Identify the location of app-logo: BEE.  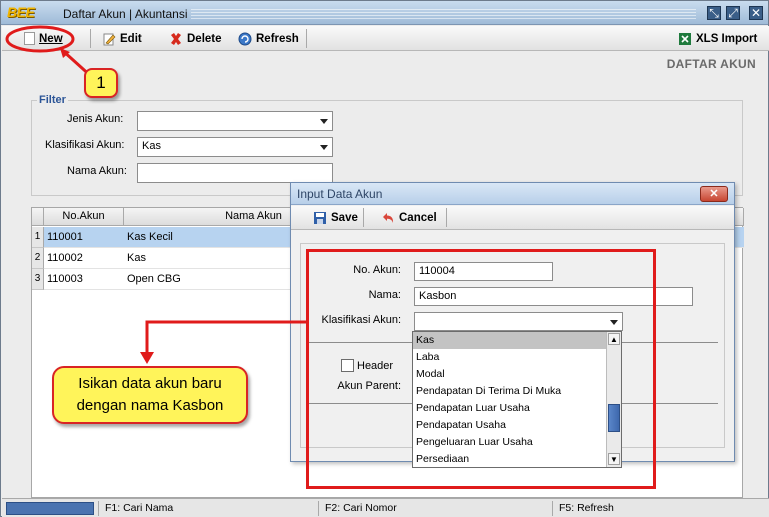
(21, 12).